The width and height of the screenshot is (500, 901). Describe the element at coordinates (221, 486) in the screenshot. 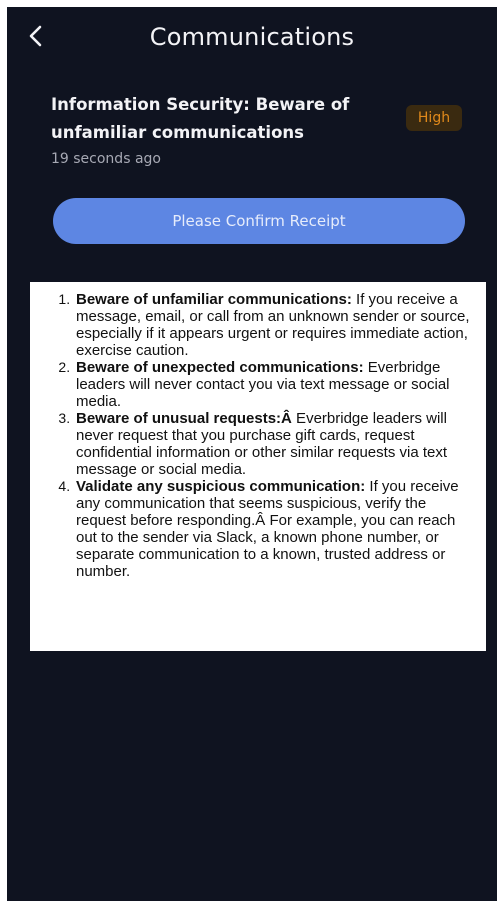

I see `list-item-heading: Validate any suspicious communication:` at that location.